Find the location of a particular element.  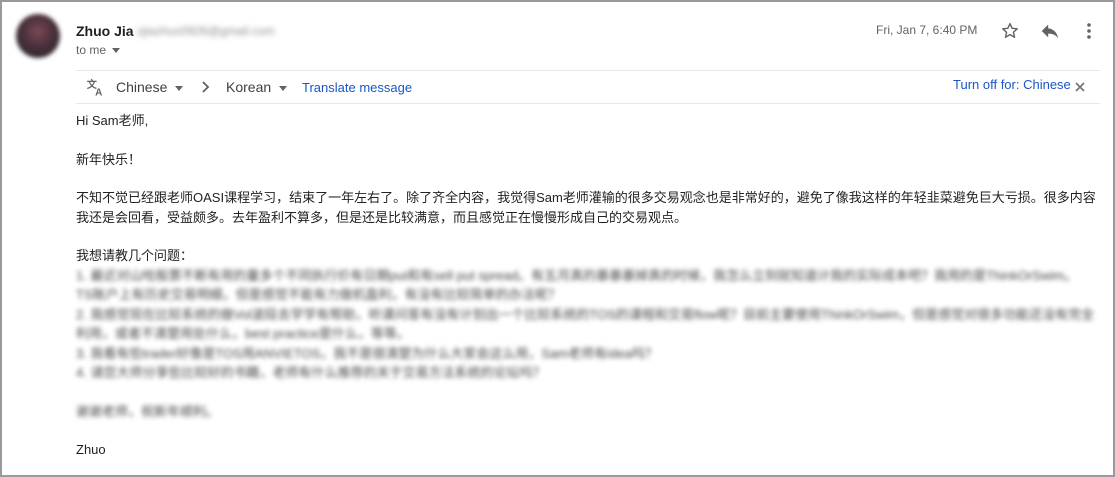

sender-avatar is located at coordinates (38, 36).